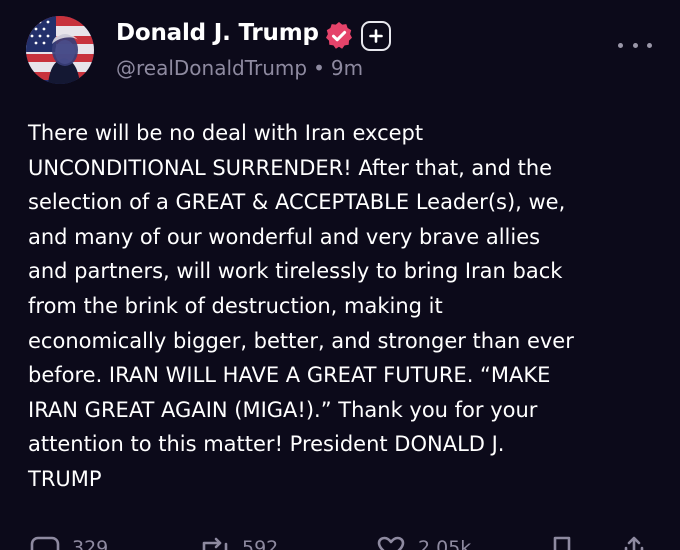 The height and width of the screenshot is (550, 680). What do you see at coordinates (340, 540) in the screenshot?
I see `action-bar: 329 592 2.05k` at bounding box center [340, 540].